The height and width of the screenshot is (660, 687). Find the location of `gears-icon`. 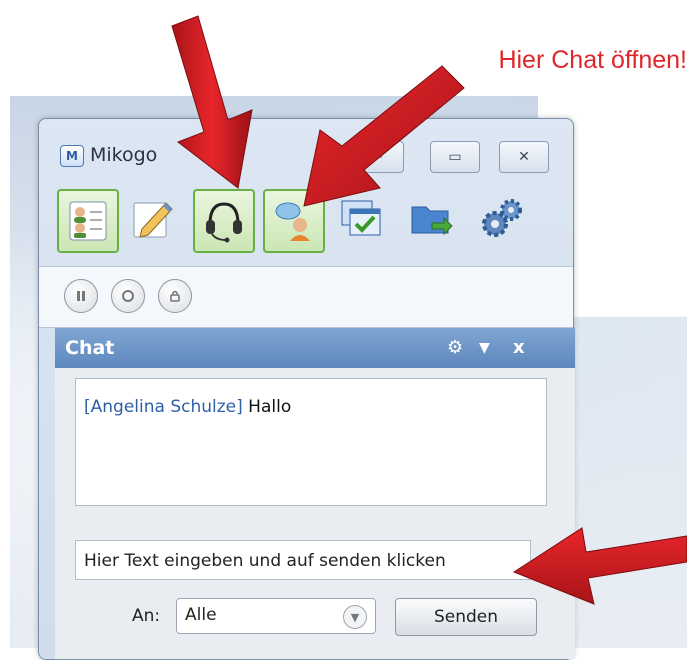

gears-icon is located at coordinates (502, 218).